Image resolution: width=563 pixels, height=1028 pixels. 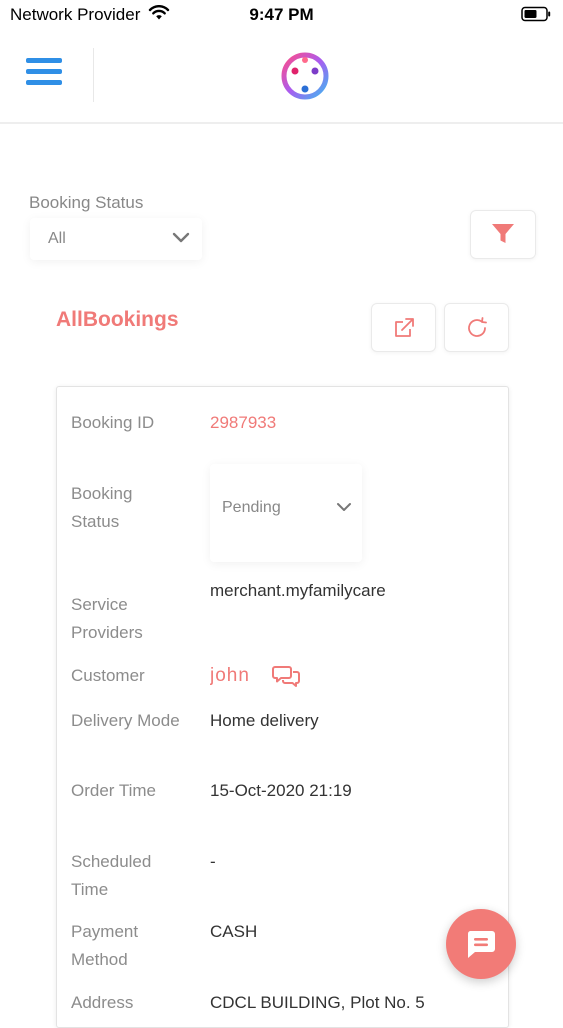 I want to click on order-time-label: Order Time, so click(x=114, y=790).